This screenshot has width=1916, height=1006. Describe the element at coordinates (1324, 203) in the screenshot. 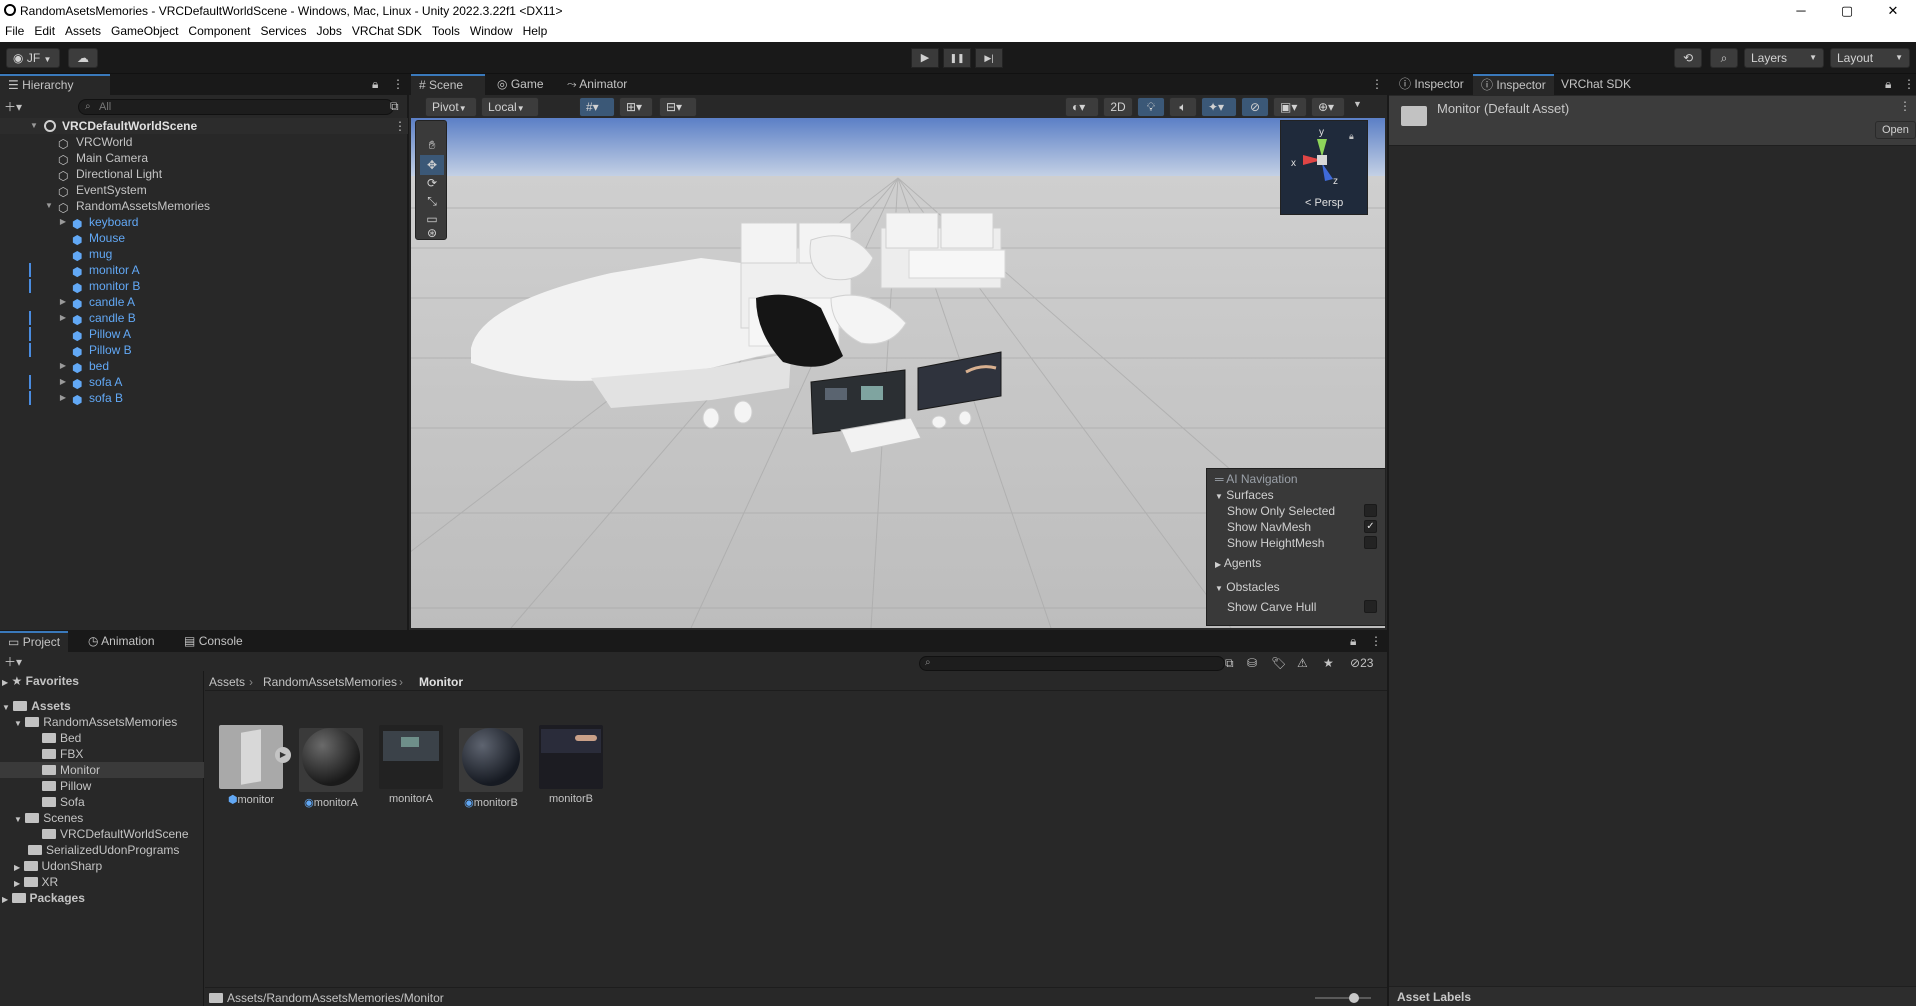

I see `persp-label: < Persp` at that location.